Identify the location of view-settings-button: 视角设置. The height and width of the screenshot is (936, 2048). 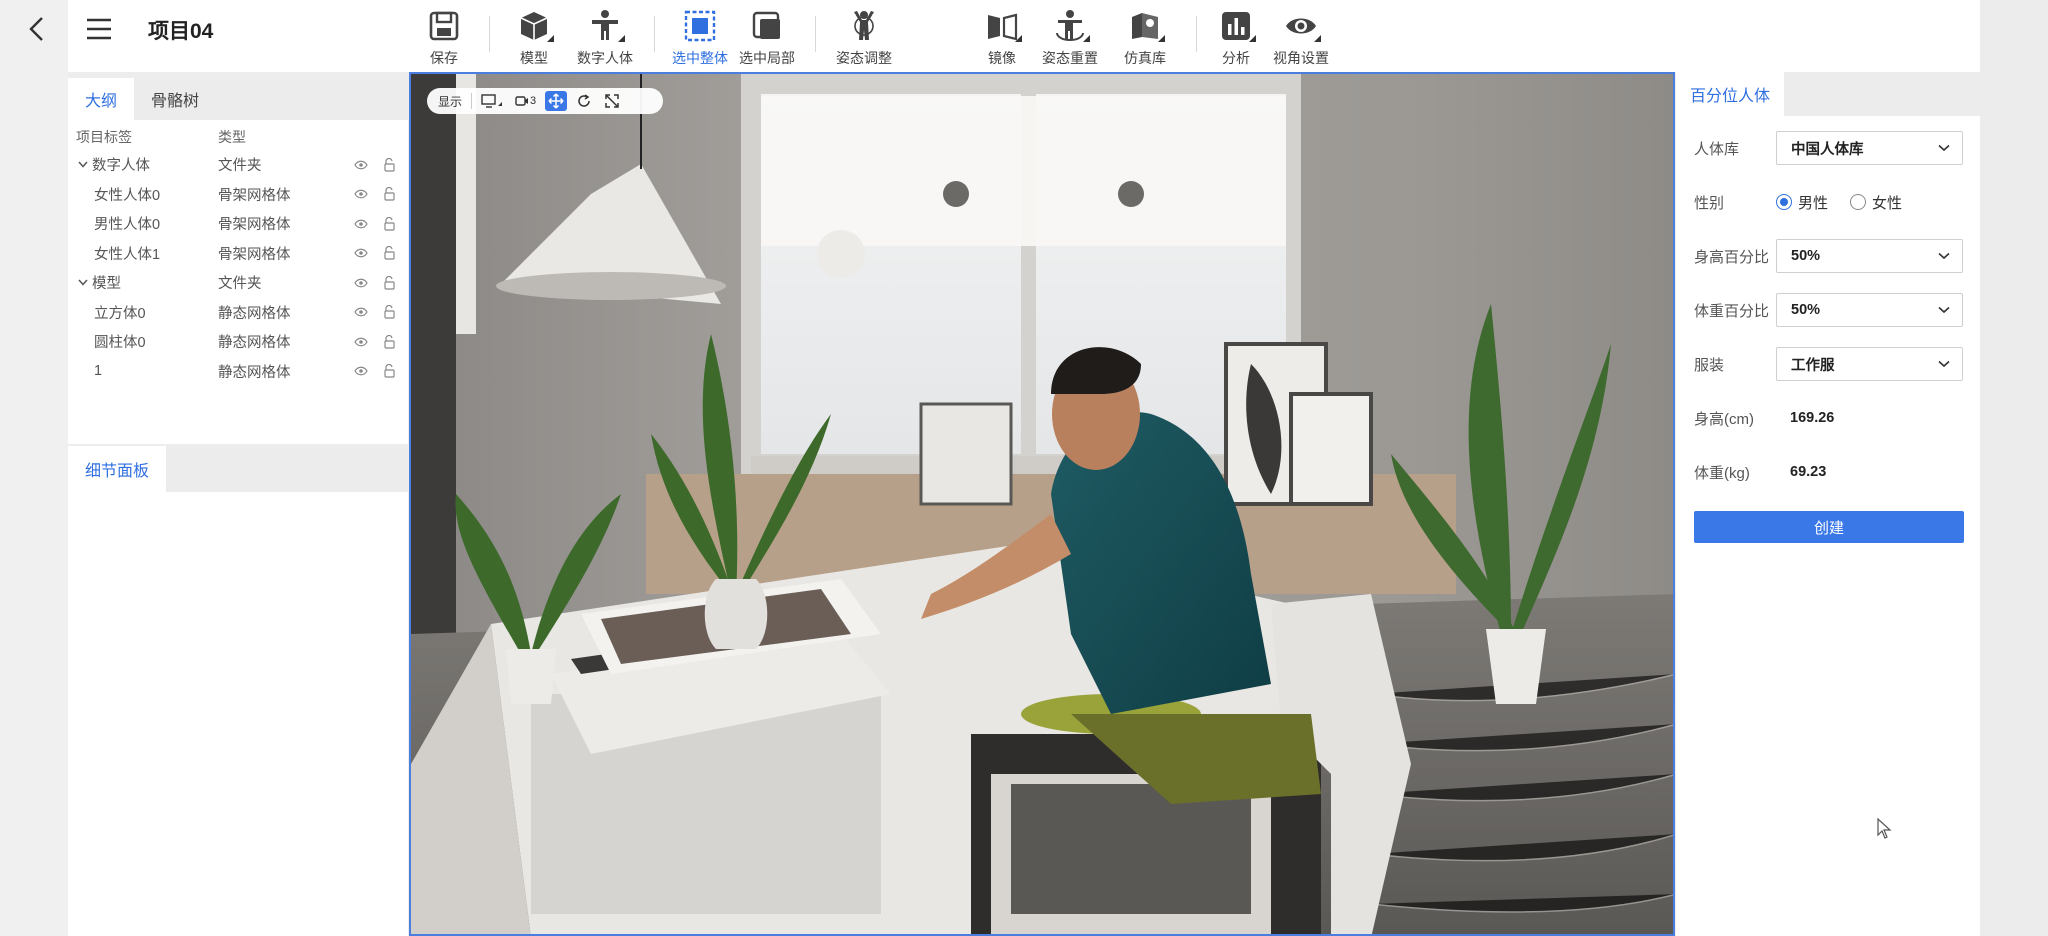
(1301, 37).